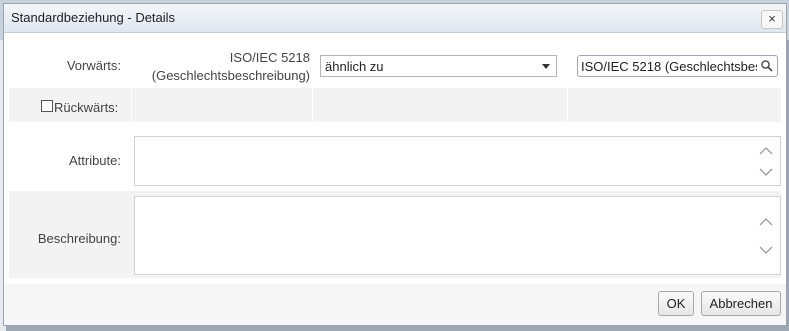  What do you see at coordinates (79, 238) in the screenshot?
I see `description-label: Beschreibung:` at bounding box center [79, 238].